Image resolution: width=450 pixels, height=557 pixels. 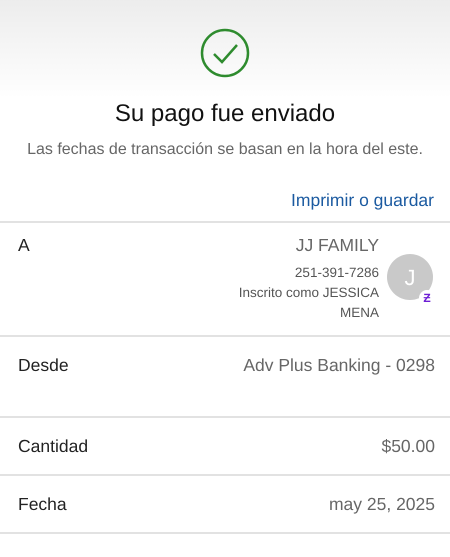 I want to click on detail-label: Desde, so click(x=43, y=365).